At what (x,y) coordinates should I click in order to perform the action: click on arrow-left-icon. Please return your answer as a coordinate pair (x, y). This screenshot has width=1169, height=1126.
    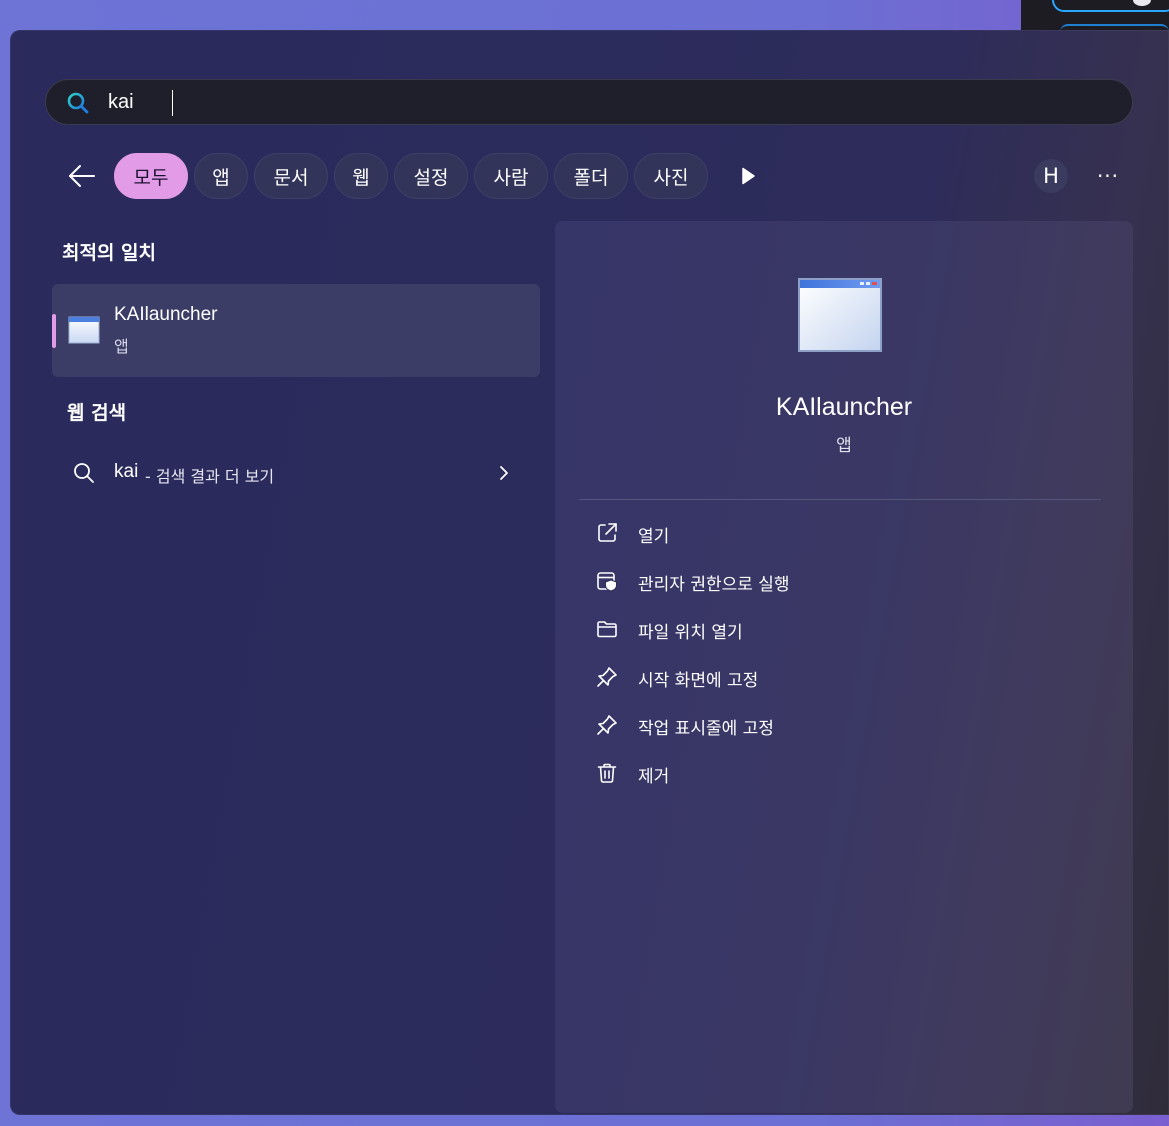
    Looking at the image, I should click on (82, 176).